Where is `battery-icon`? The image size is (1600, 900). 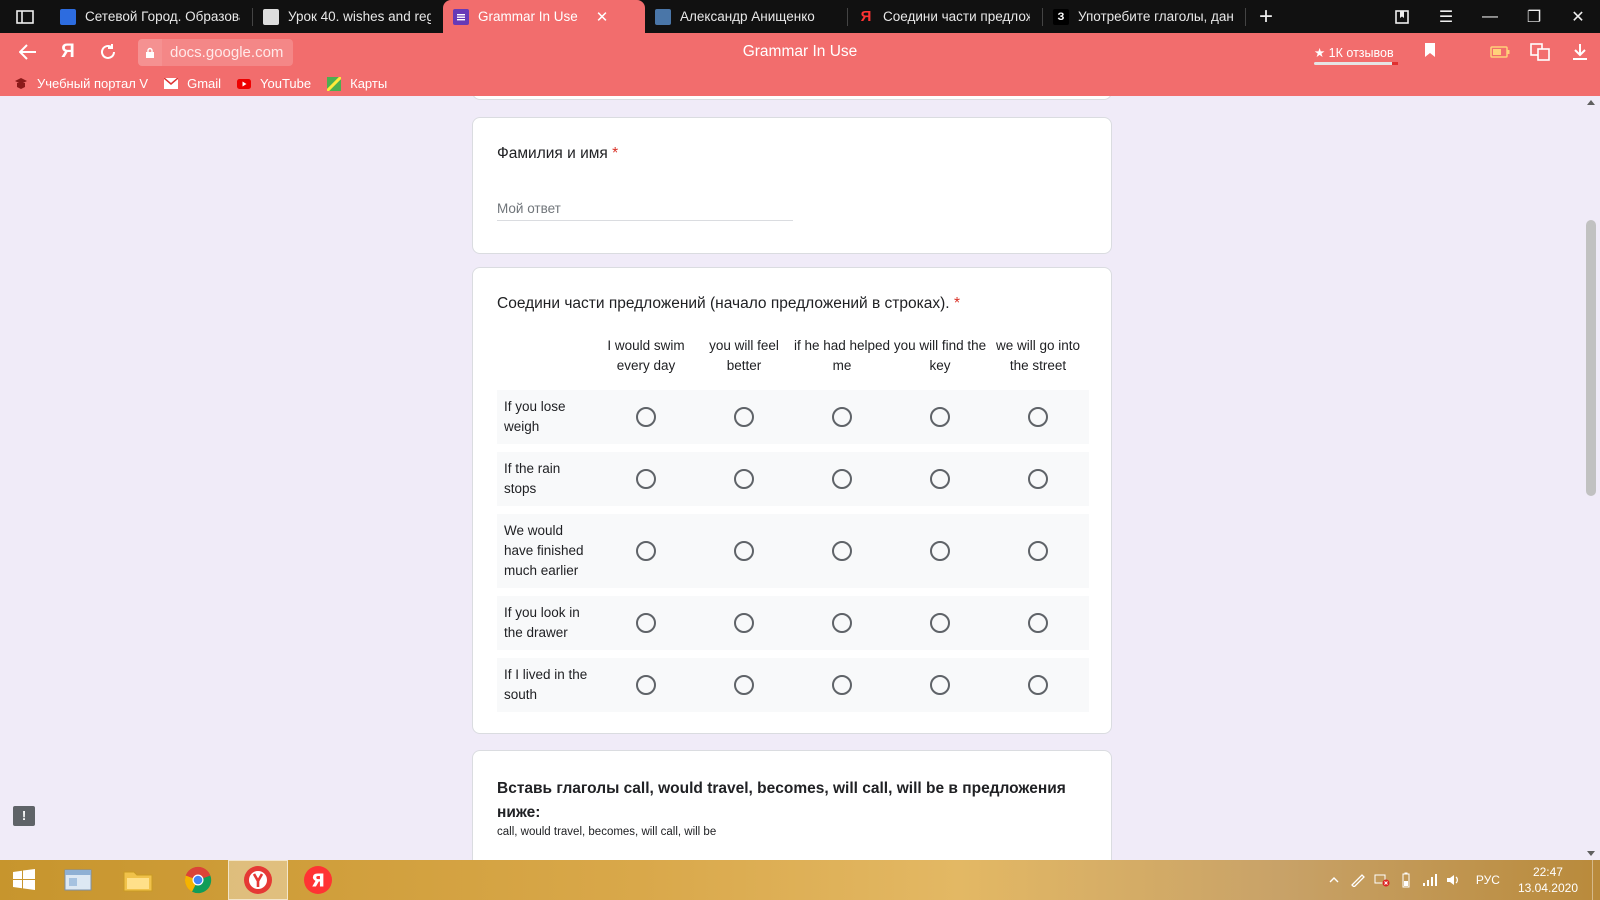
battery-icon is located at coordinates (1406, 880).